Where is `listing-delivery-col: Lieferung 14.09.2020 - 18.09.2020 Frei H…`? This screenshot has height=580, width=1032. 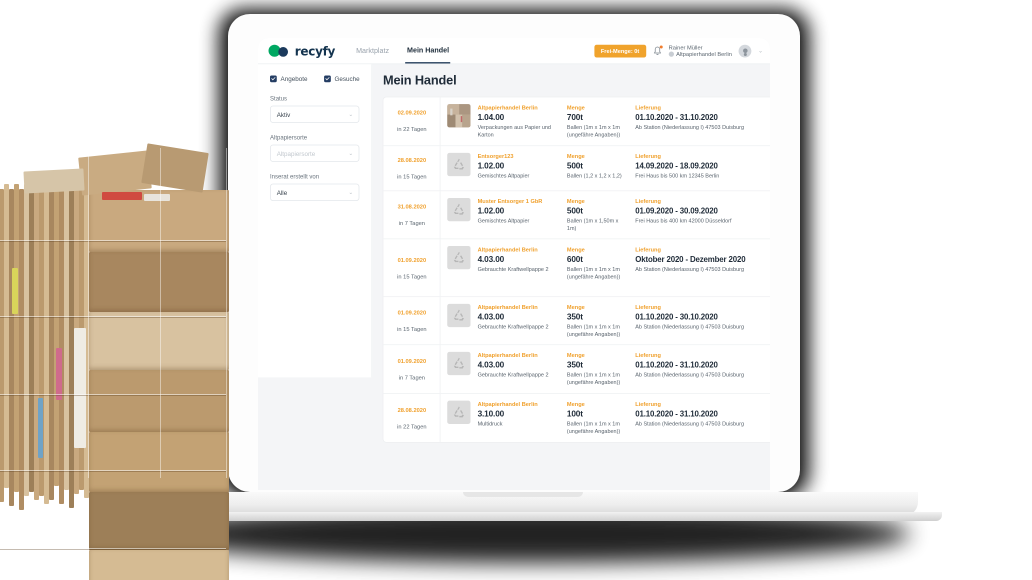 listing-delivery-col: Lieferung 14.09.2020 - 18.09.2020 Frei H… is located at coordinates (690, 168).